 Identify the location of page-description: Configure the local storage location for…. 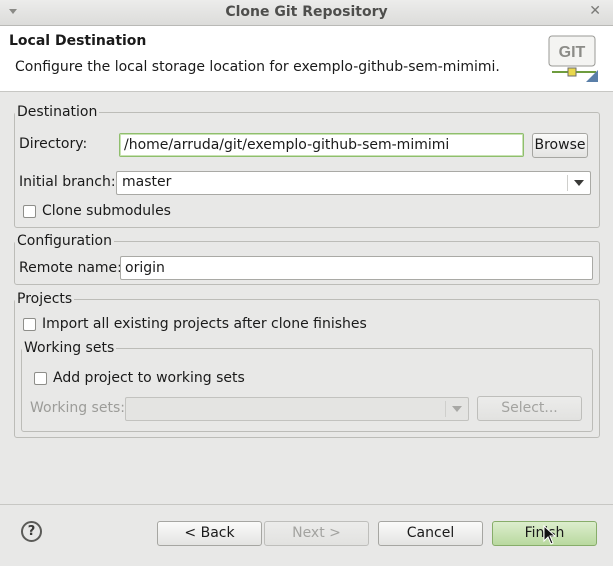
(257, 67).